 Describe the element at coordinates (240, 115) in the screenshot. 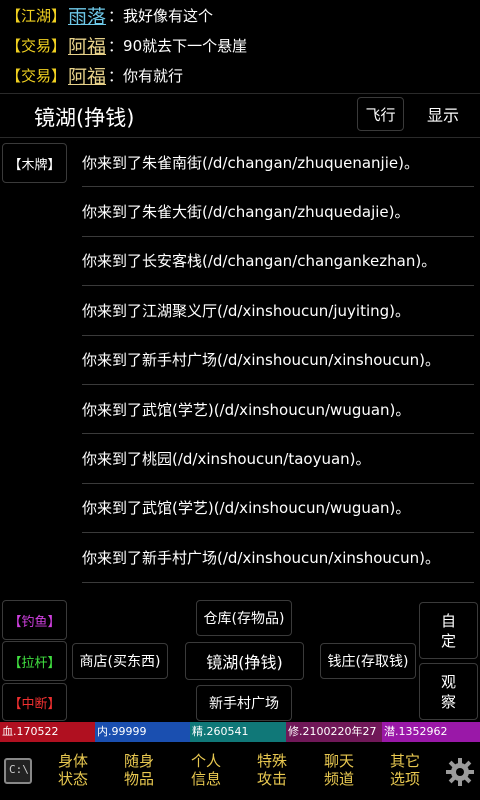

I see `location-bar: 镜湖(挣钱)` at that location.